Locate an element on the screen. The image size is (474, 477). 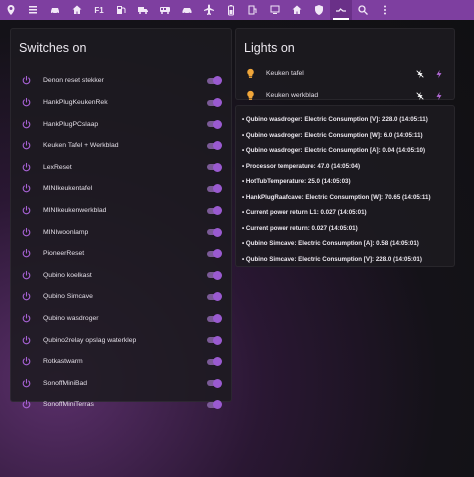
switch-label: Qubino2relay opslag waterklep is located at coordinates (90, 340).